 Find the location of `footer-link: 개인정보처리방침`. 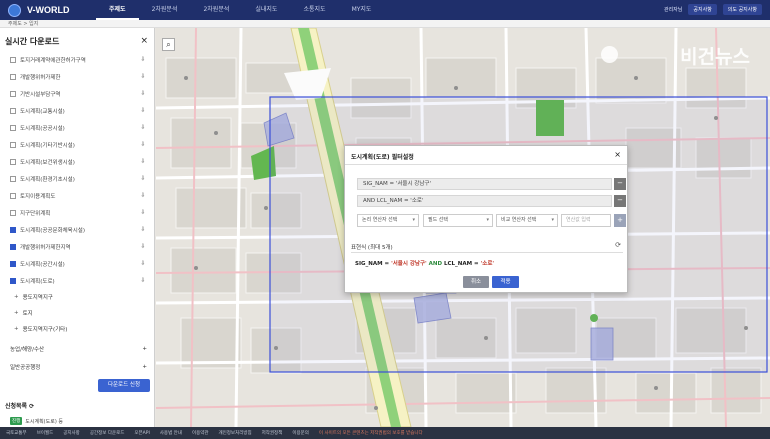

footer-link: 개인정보처리방침 is located at coordinates (235, 433).